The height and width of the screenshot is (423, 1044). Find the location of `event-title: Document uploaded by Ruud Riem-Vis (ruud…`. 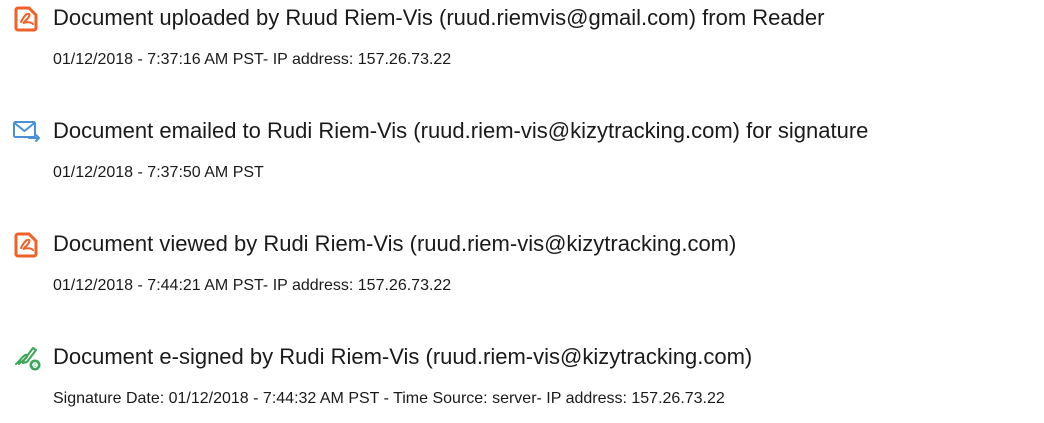

event-title: Document uploaded by Ruud Riem-Vis (ruud… is located at coordinates (439, 17).